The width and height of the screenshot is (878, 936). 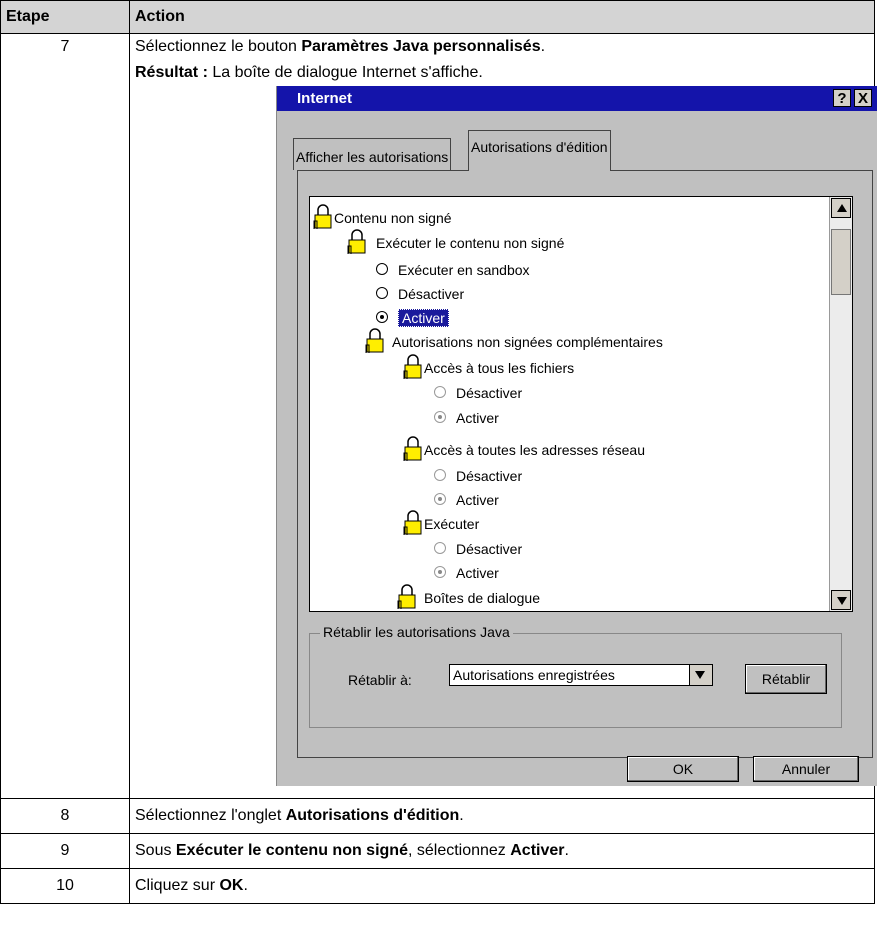 What do you see at coordinates (499, 368) in the screenshot?
I see `tree-label: Accès à tous les fichiers` at bounding box center [499, 368].